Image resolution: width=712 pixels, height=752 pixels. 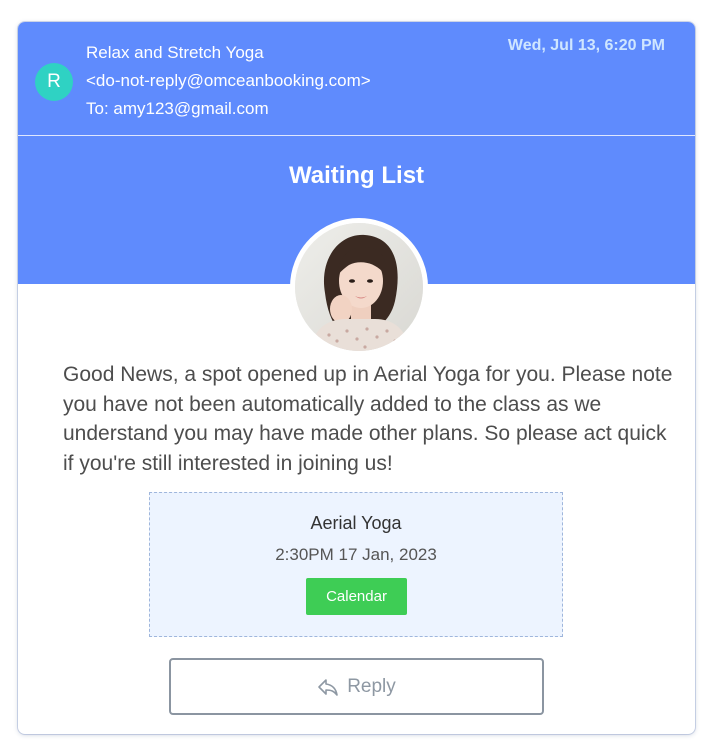 I want to click on banner-title: Waiting List, so click(x=356, y=175).